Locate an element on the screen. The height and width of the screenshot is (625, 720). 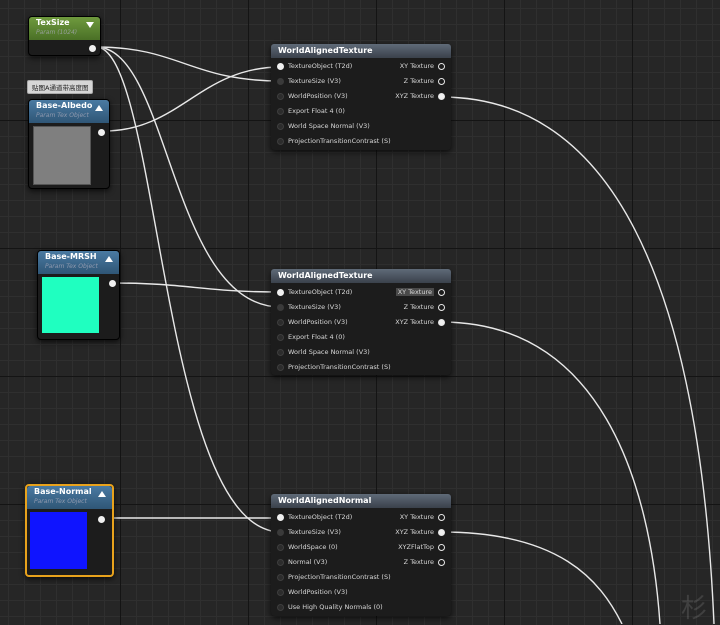
normal-header: Base-Normal Param Tex Object is located at coordinates (69, 497).